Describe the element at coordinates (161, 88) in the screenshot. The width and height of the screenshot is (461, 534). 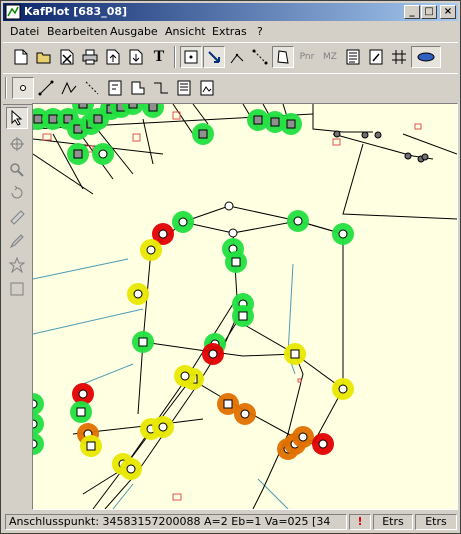
I see `step-line-icon` at that location.